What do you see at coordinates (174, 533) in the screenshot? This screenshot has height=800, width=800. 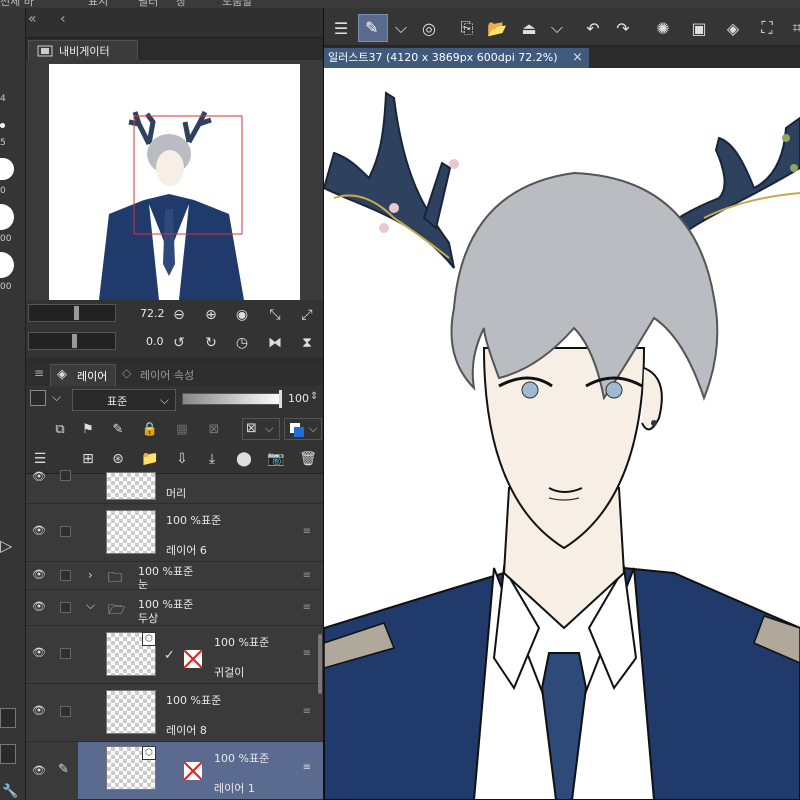 I see `layer-row: 👁 100 %표준 레이어 6 ≡` at bounding box center [174, 533].